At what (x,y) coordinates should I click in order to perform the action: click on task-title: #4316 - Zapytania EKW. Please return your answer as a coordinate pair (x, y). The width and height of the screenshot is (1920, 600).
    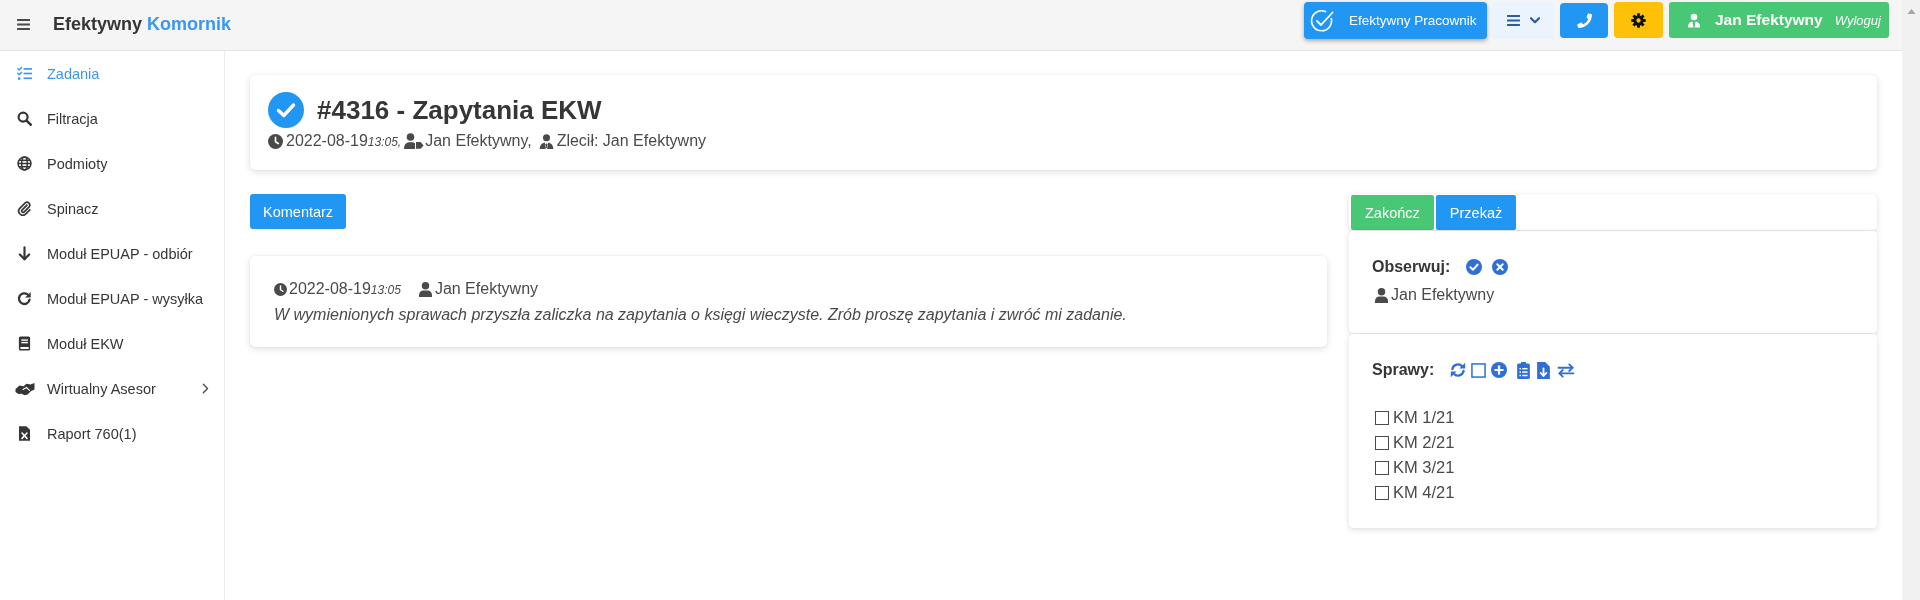
    Looking at the image, I should click on (459, 110).